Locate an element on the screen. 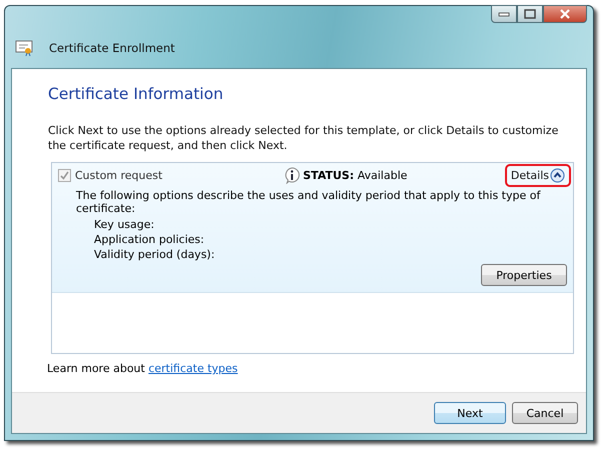 The width and height of the screenshot is (609, 450). instructions-text: Click Next to use the options already selected for this template, or click Details to customize the certificate request, and then click Next. is located at coordinates (304, 138).